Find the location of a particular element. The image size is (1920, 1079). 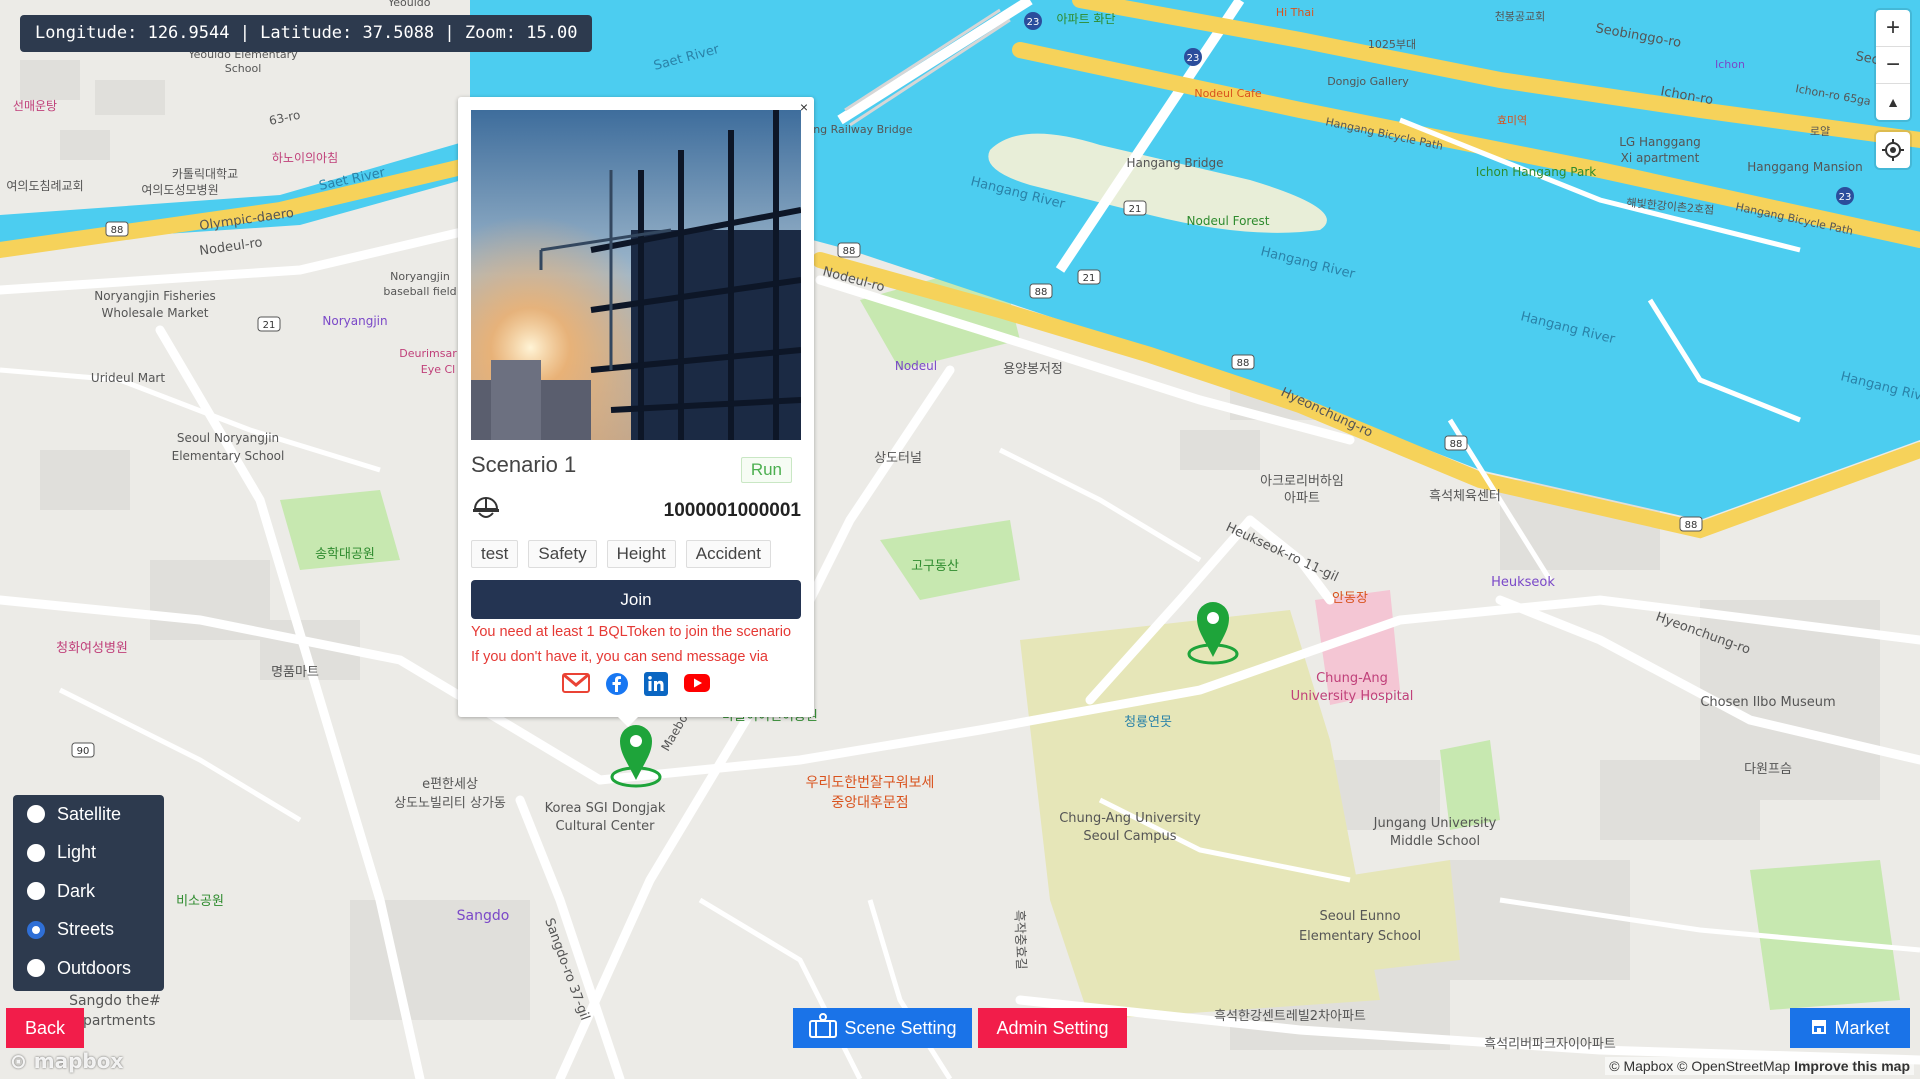

style-option-outdoors: Outdoors is located at coordinates (88, 968).